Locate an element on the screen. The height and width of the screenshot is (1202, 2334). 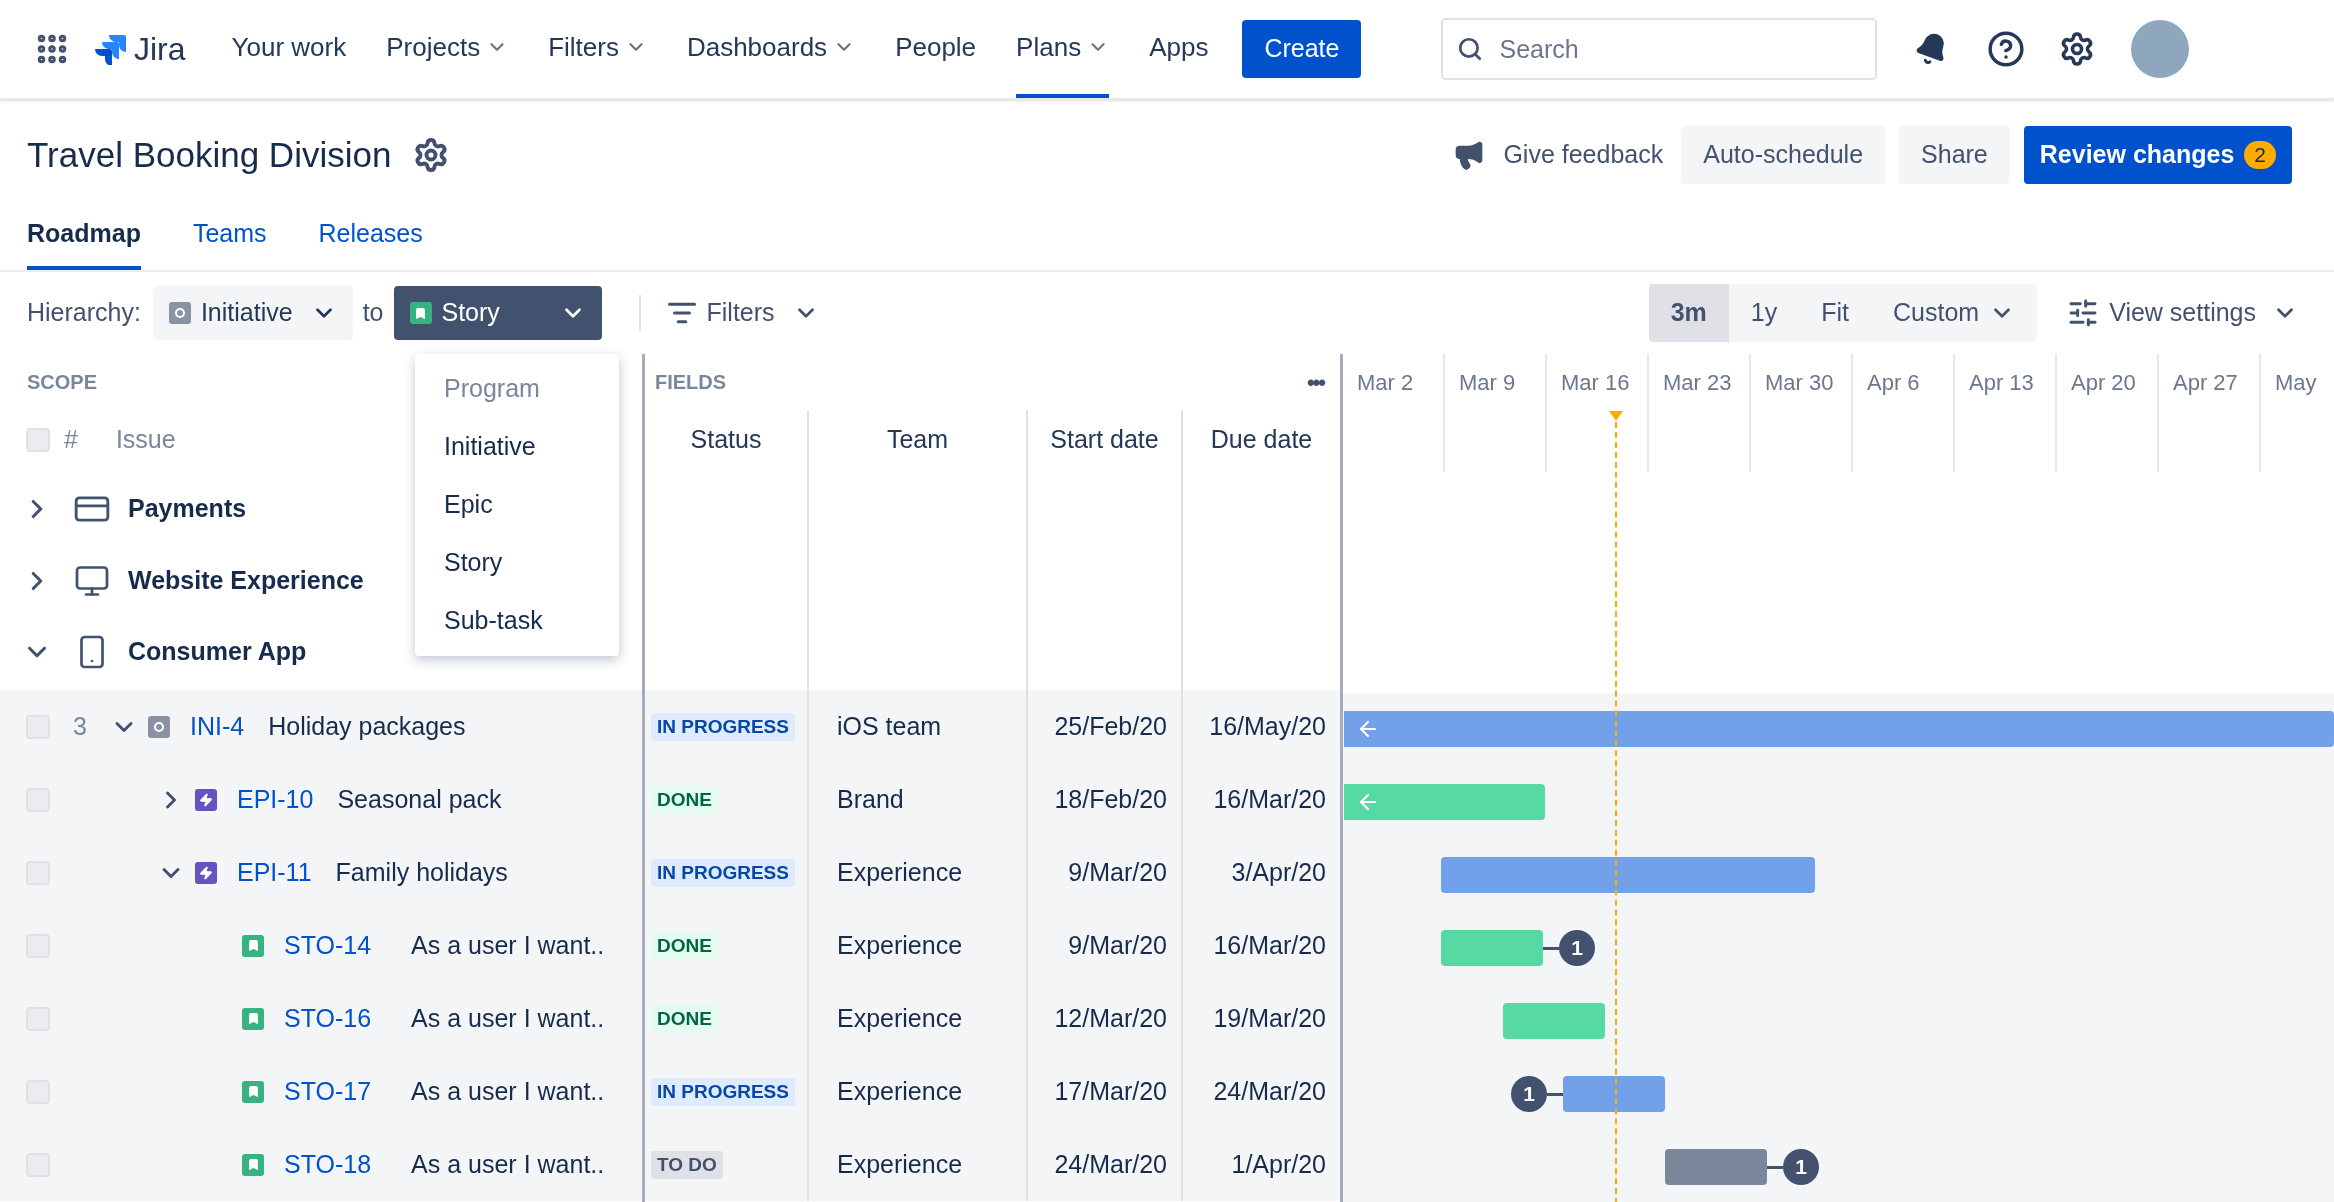
avatar is located at coordinates (2160, 49).